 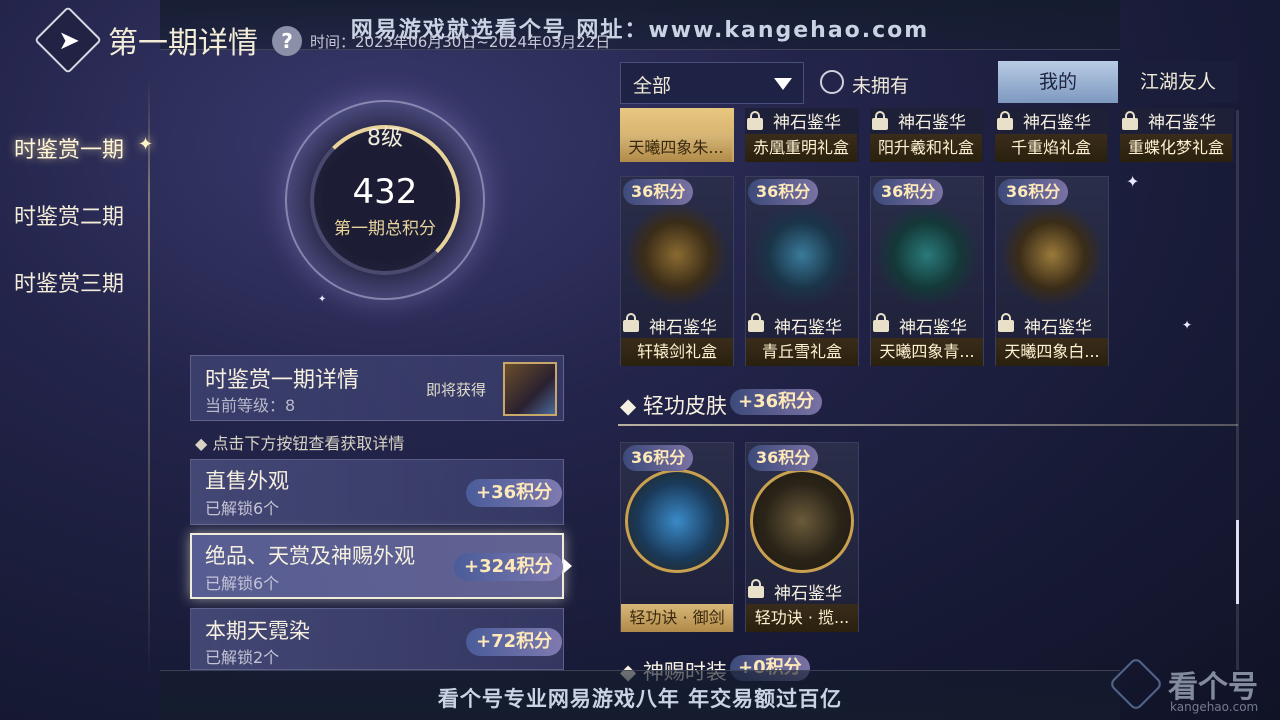 I want to click on section-title-qinggong: ◆ 轻功皮肤, so click(x=673, y=406).